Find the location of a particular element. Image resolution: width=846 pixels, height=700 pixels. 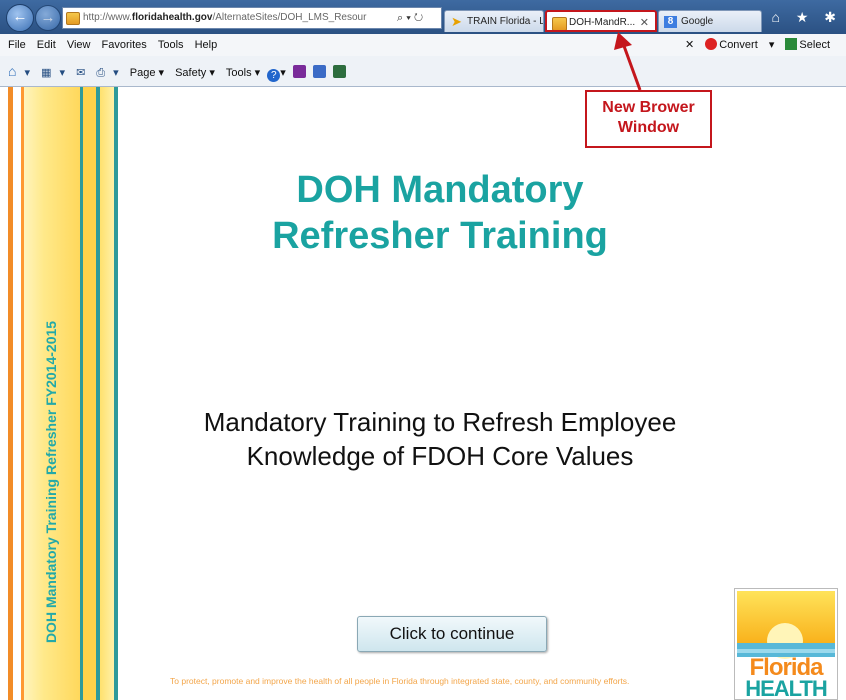

title-line-2: Refresher Training is located at coordinates (440, 236).